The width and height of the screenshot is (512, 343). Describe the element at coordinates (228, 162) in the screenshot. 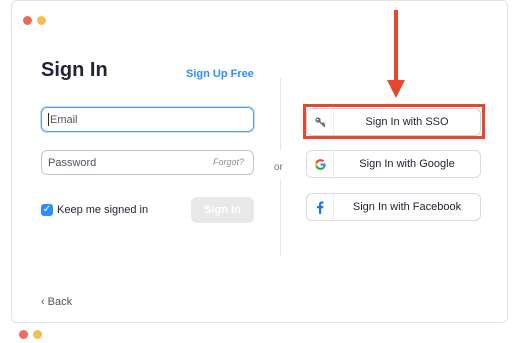

I see `forgot-password-link: Forgot?` at that location.